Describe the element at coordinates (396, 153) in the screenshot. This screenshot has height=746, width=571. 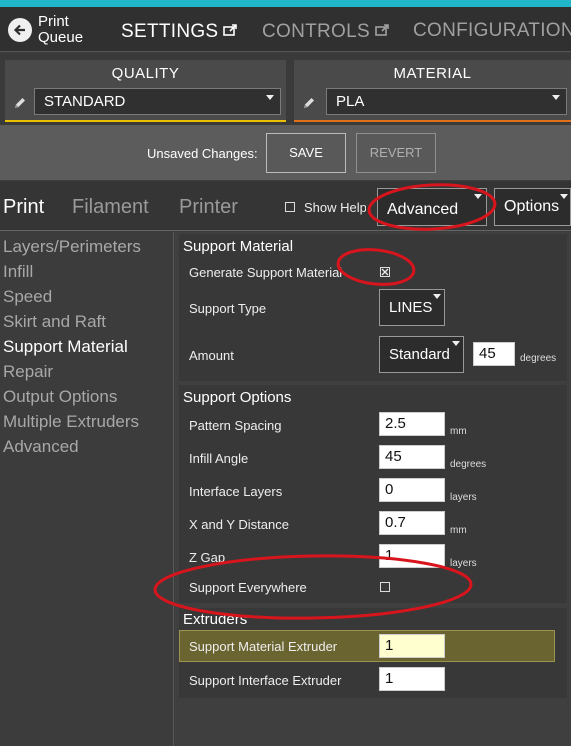
I see `revert-button: REVERT` at that location.